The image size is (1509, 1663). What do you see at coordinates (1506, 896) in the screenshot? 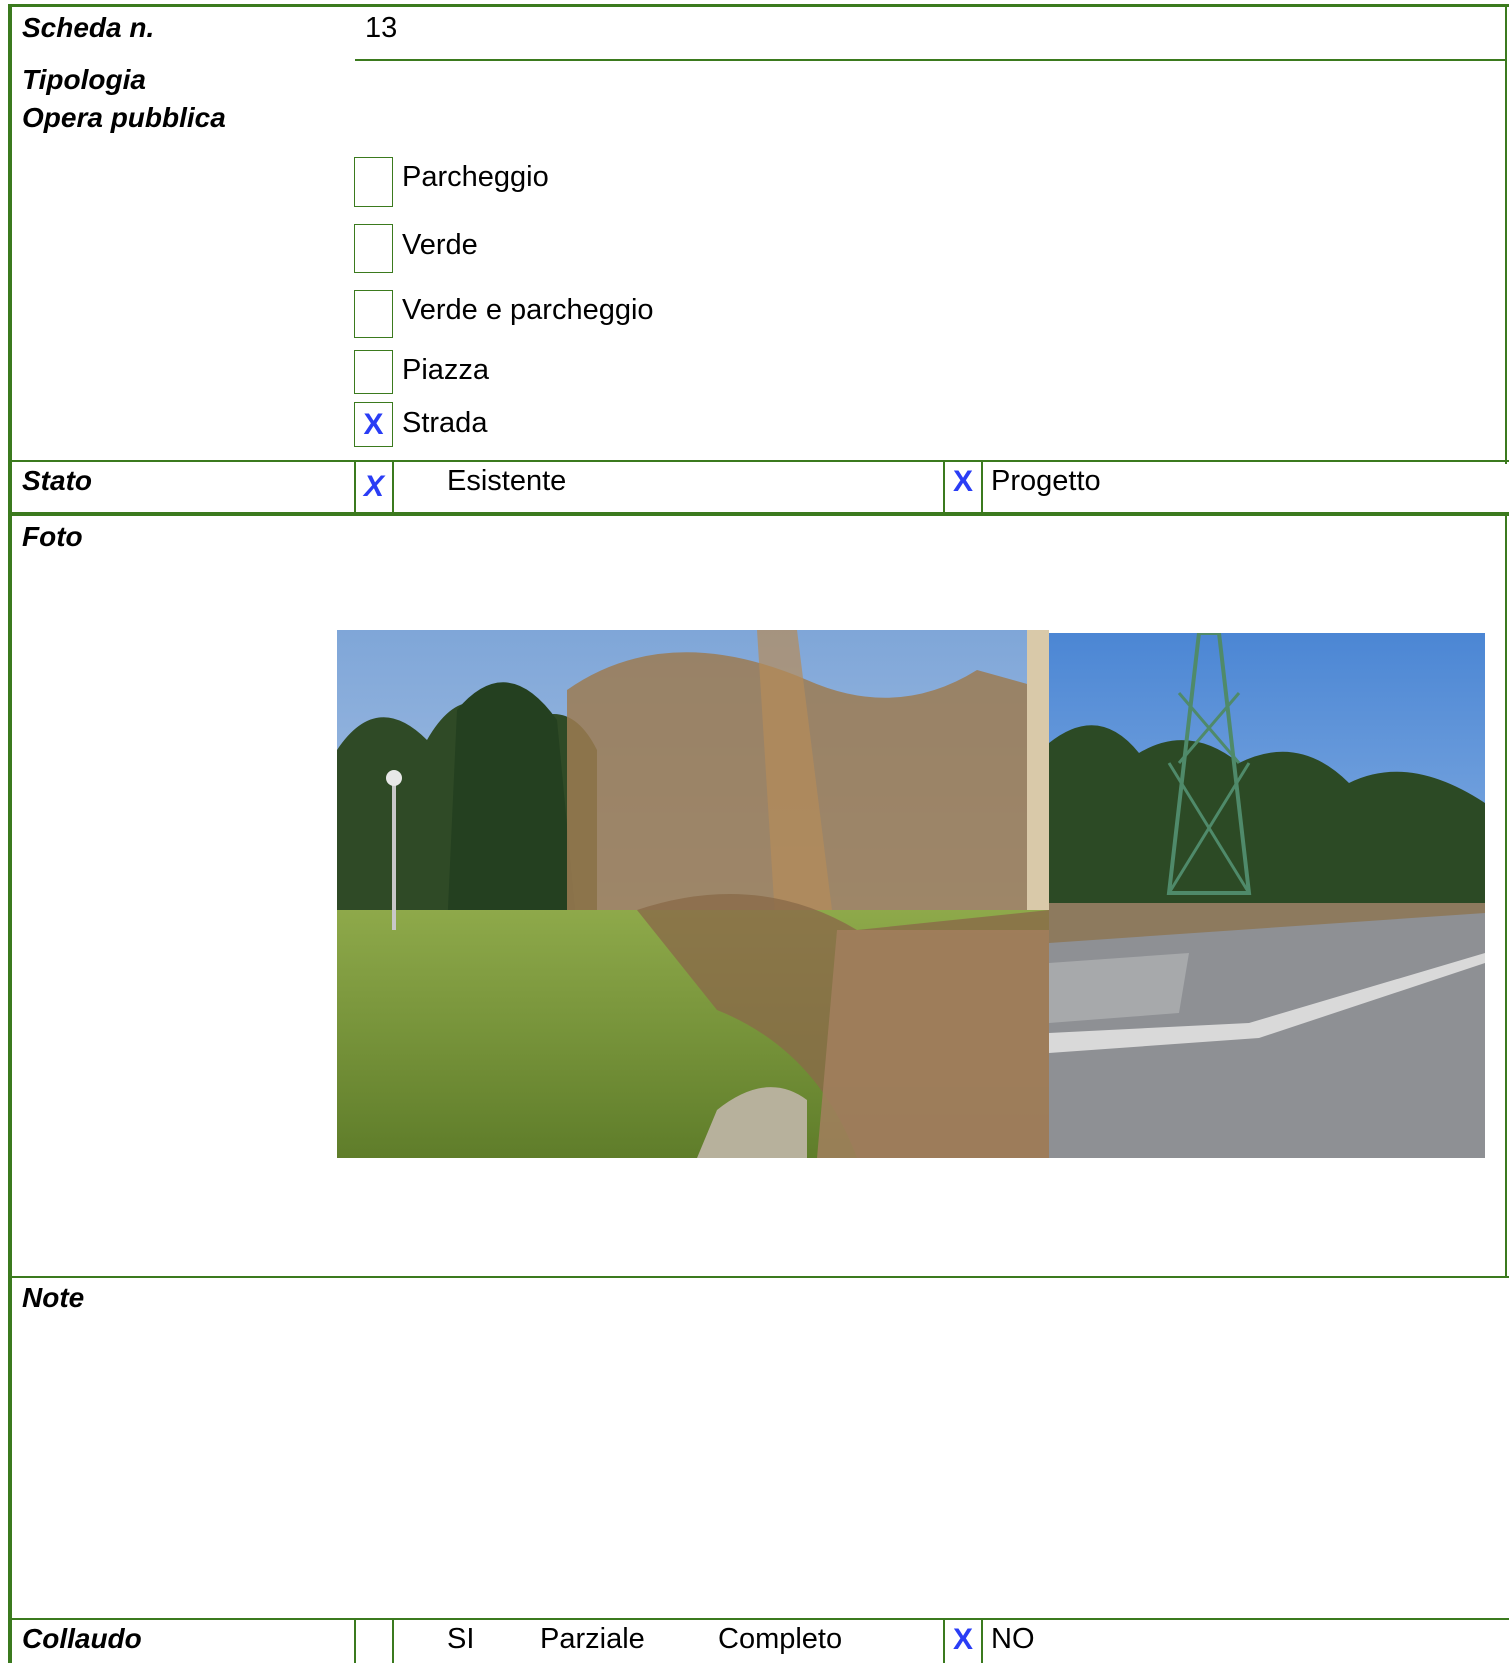
I see `frame-right-lower` at bounding box center [1506, 896].